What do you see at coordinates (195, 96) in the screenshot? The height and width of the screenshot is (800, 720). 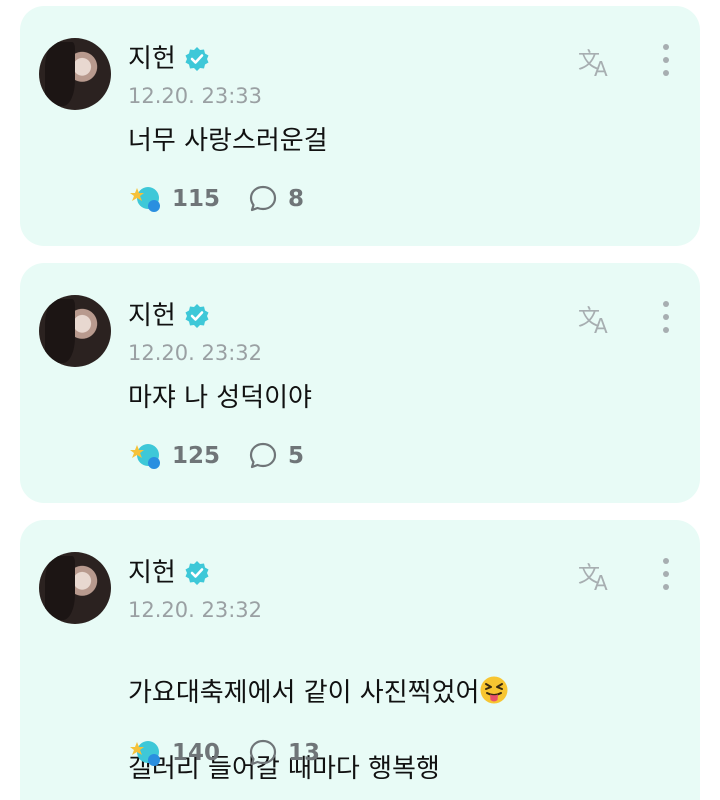 I see `timestamp: 12.20. 23:33` at bounding box center [195, 96].